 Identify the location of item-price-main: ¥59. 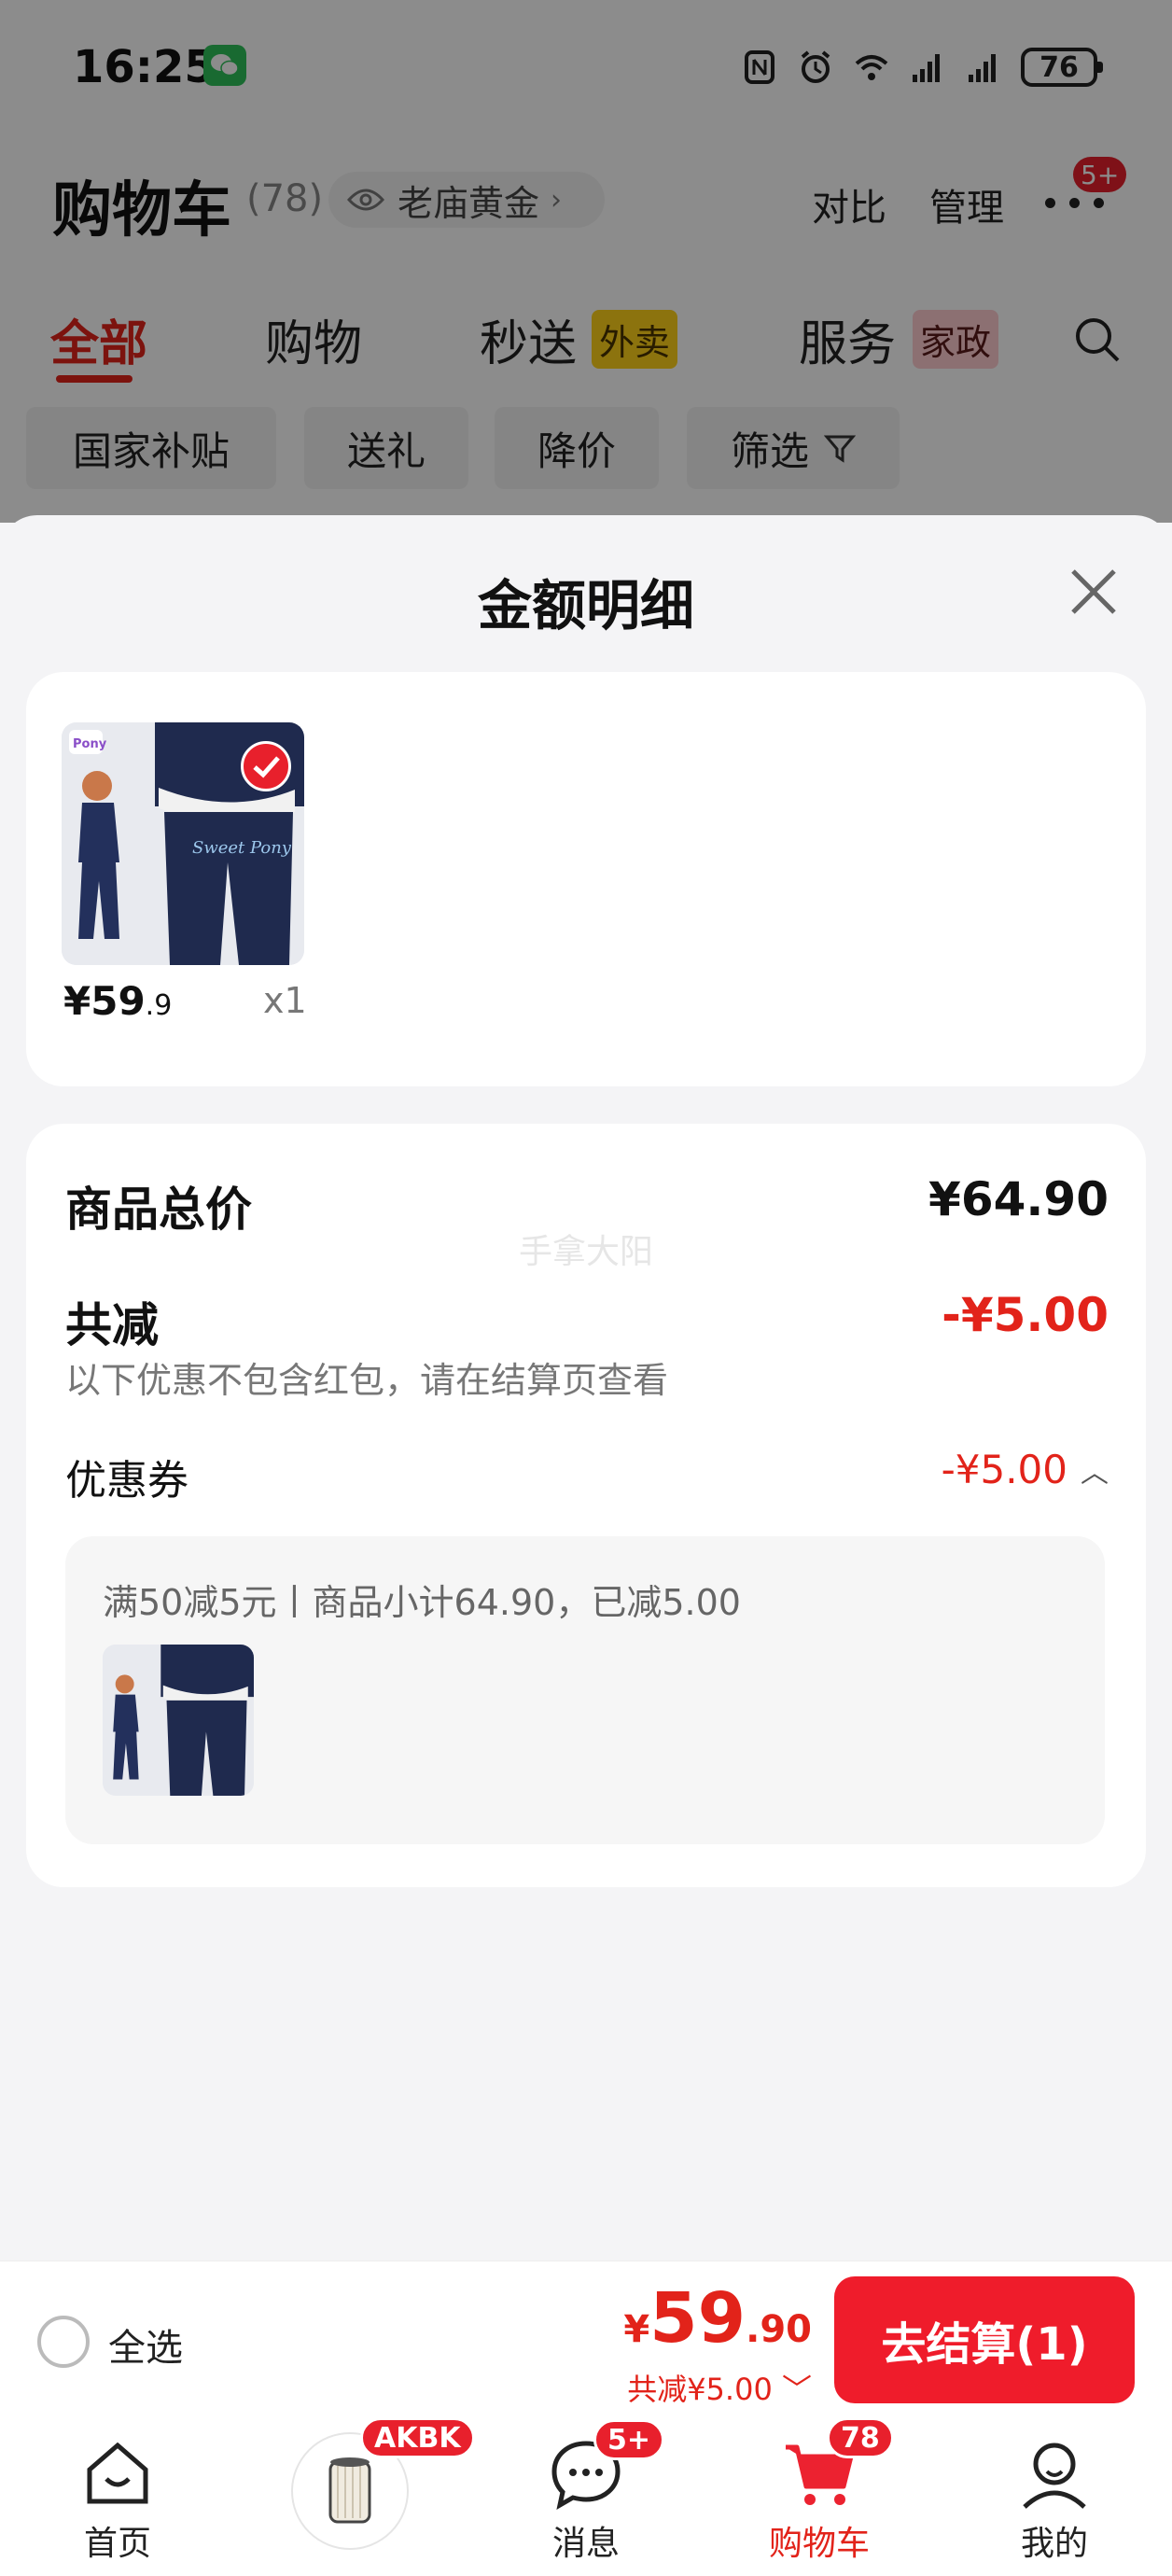
(104, 1001).